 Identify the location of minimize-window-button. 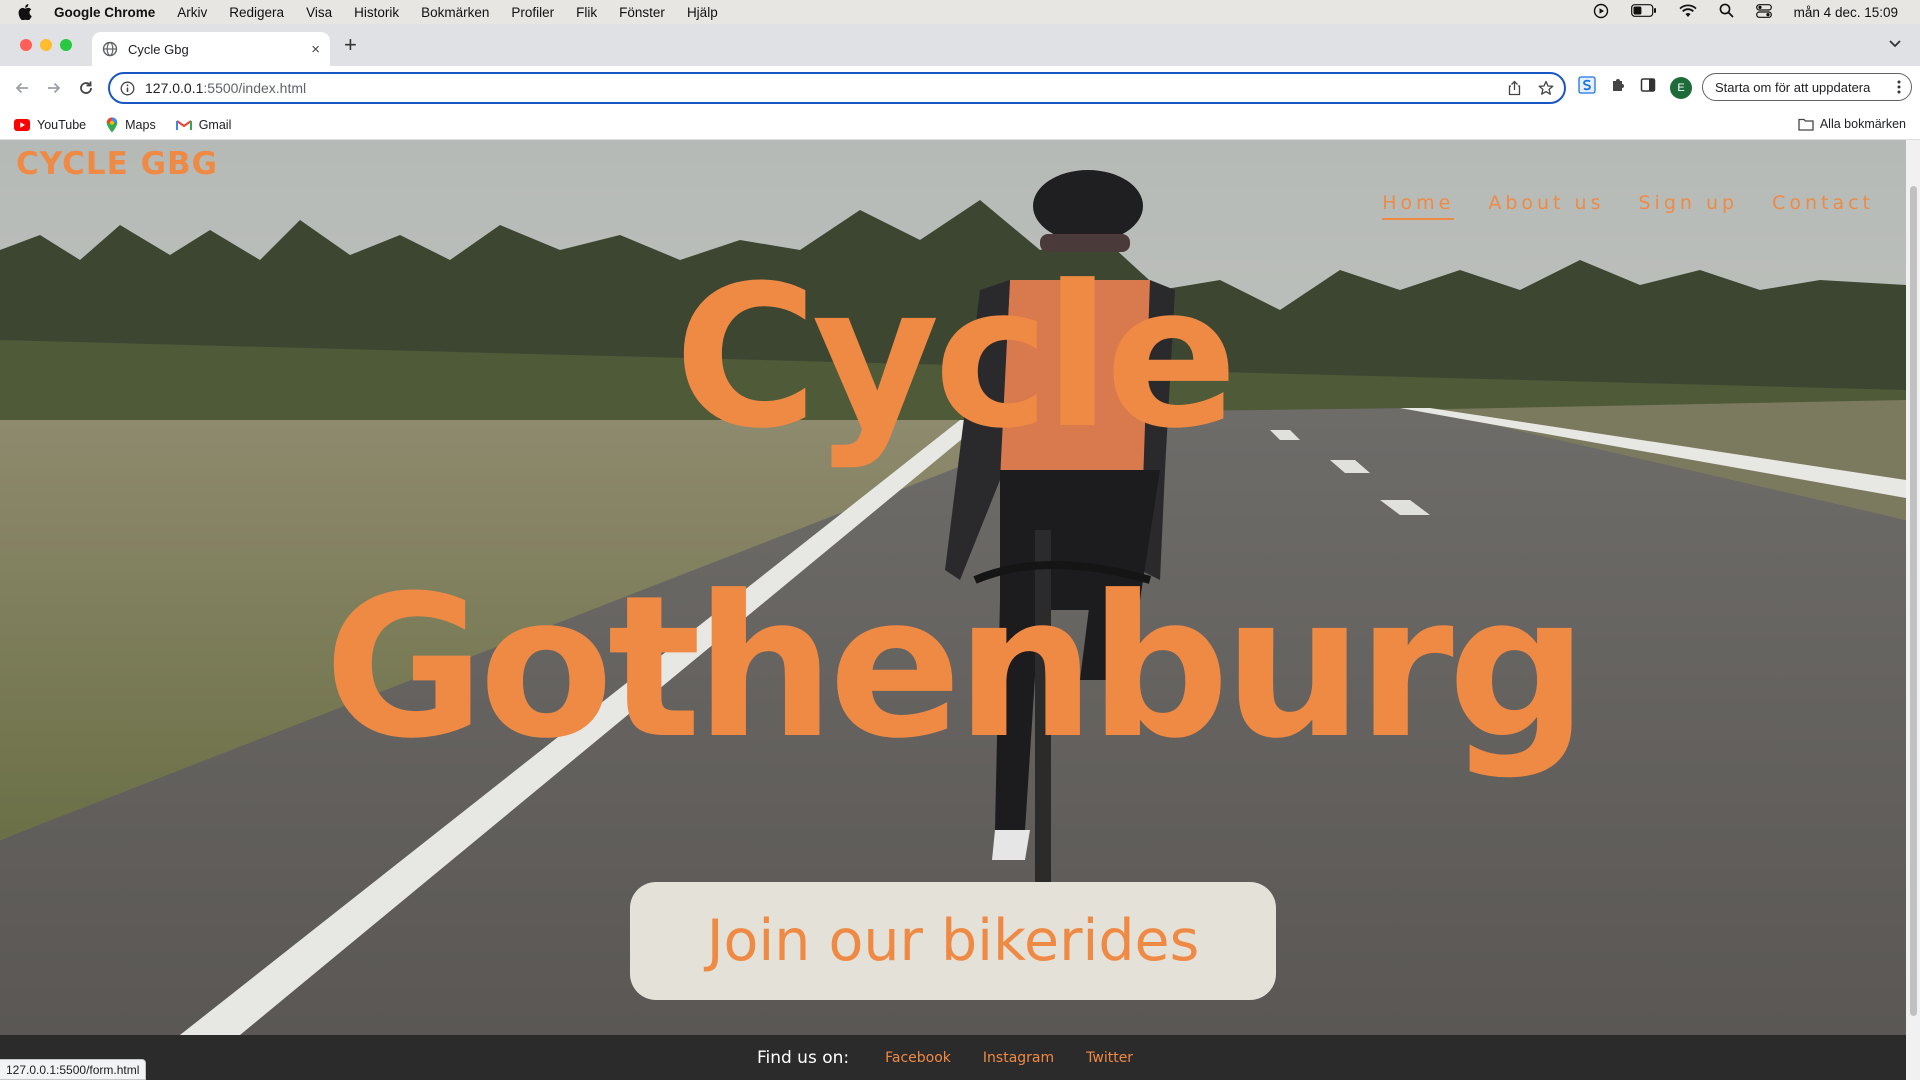
(46, 45).